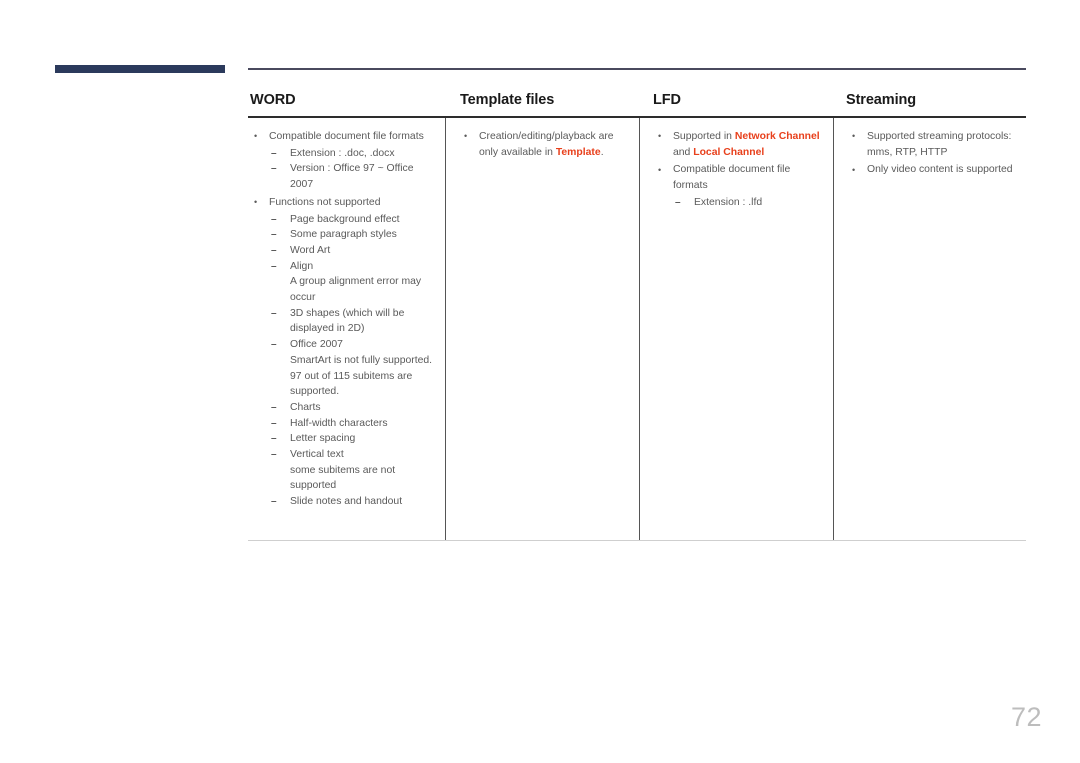 The image size is (1080, 763). Describe the element at coordinates (346, 136) in the screenshot. I see `word-item1-label: Compatible document file formats` at that location.